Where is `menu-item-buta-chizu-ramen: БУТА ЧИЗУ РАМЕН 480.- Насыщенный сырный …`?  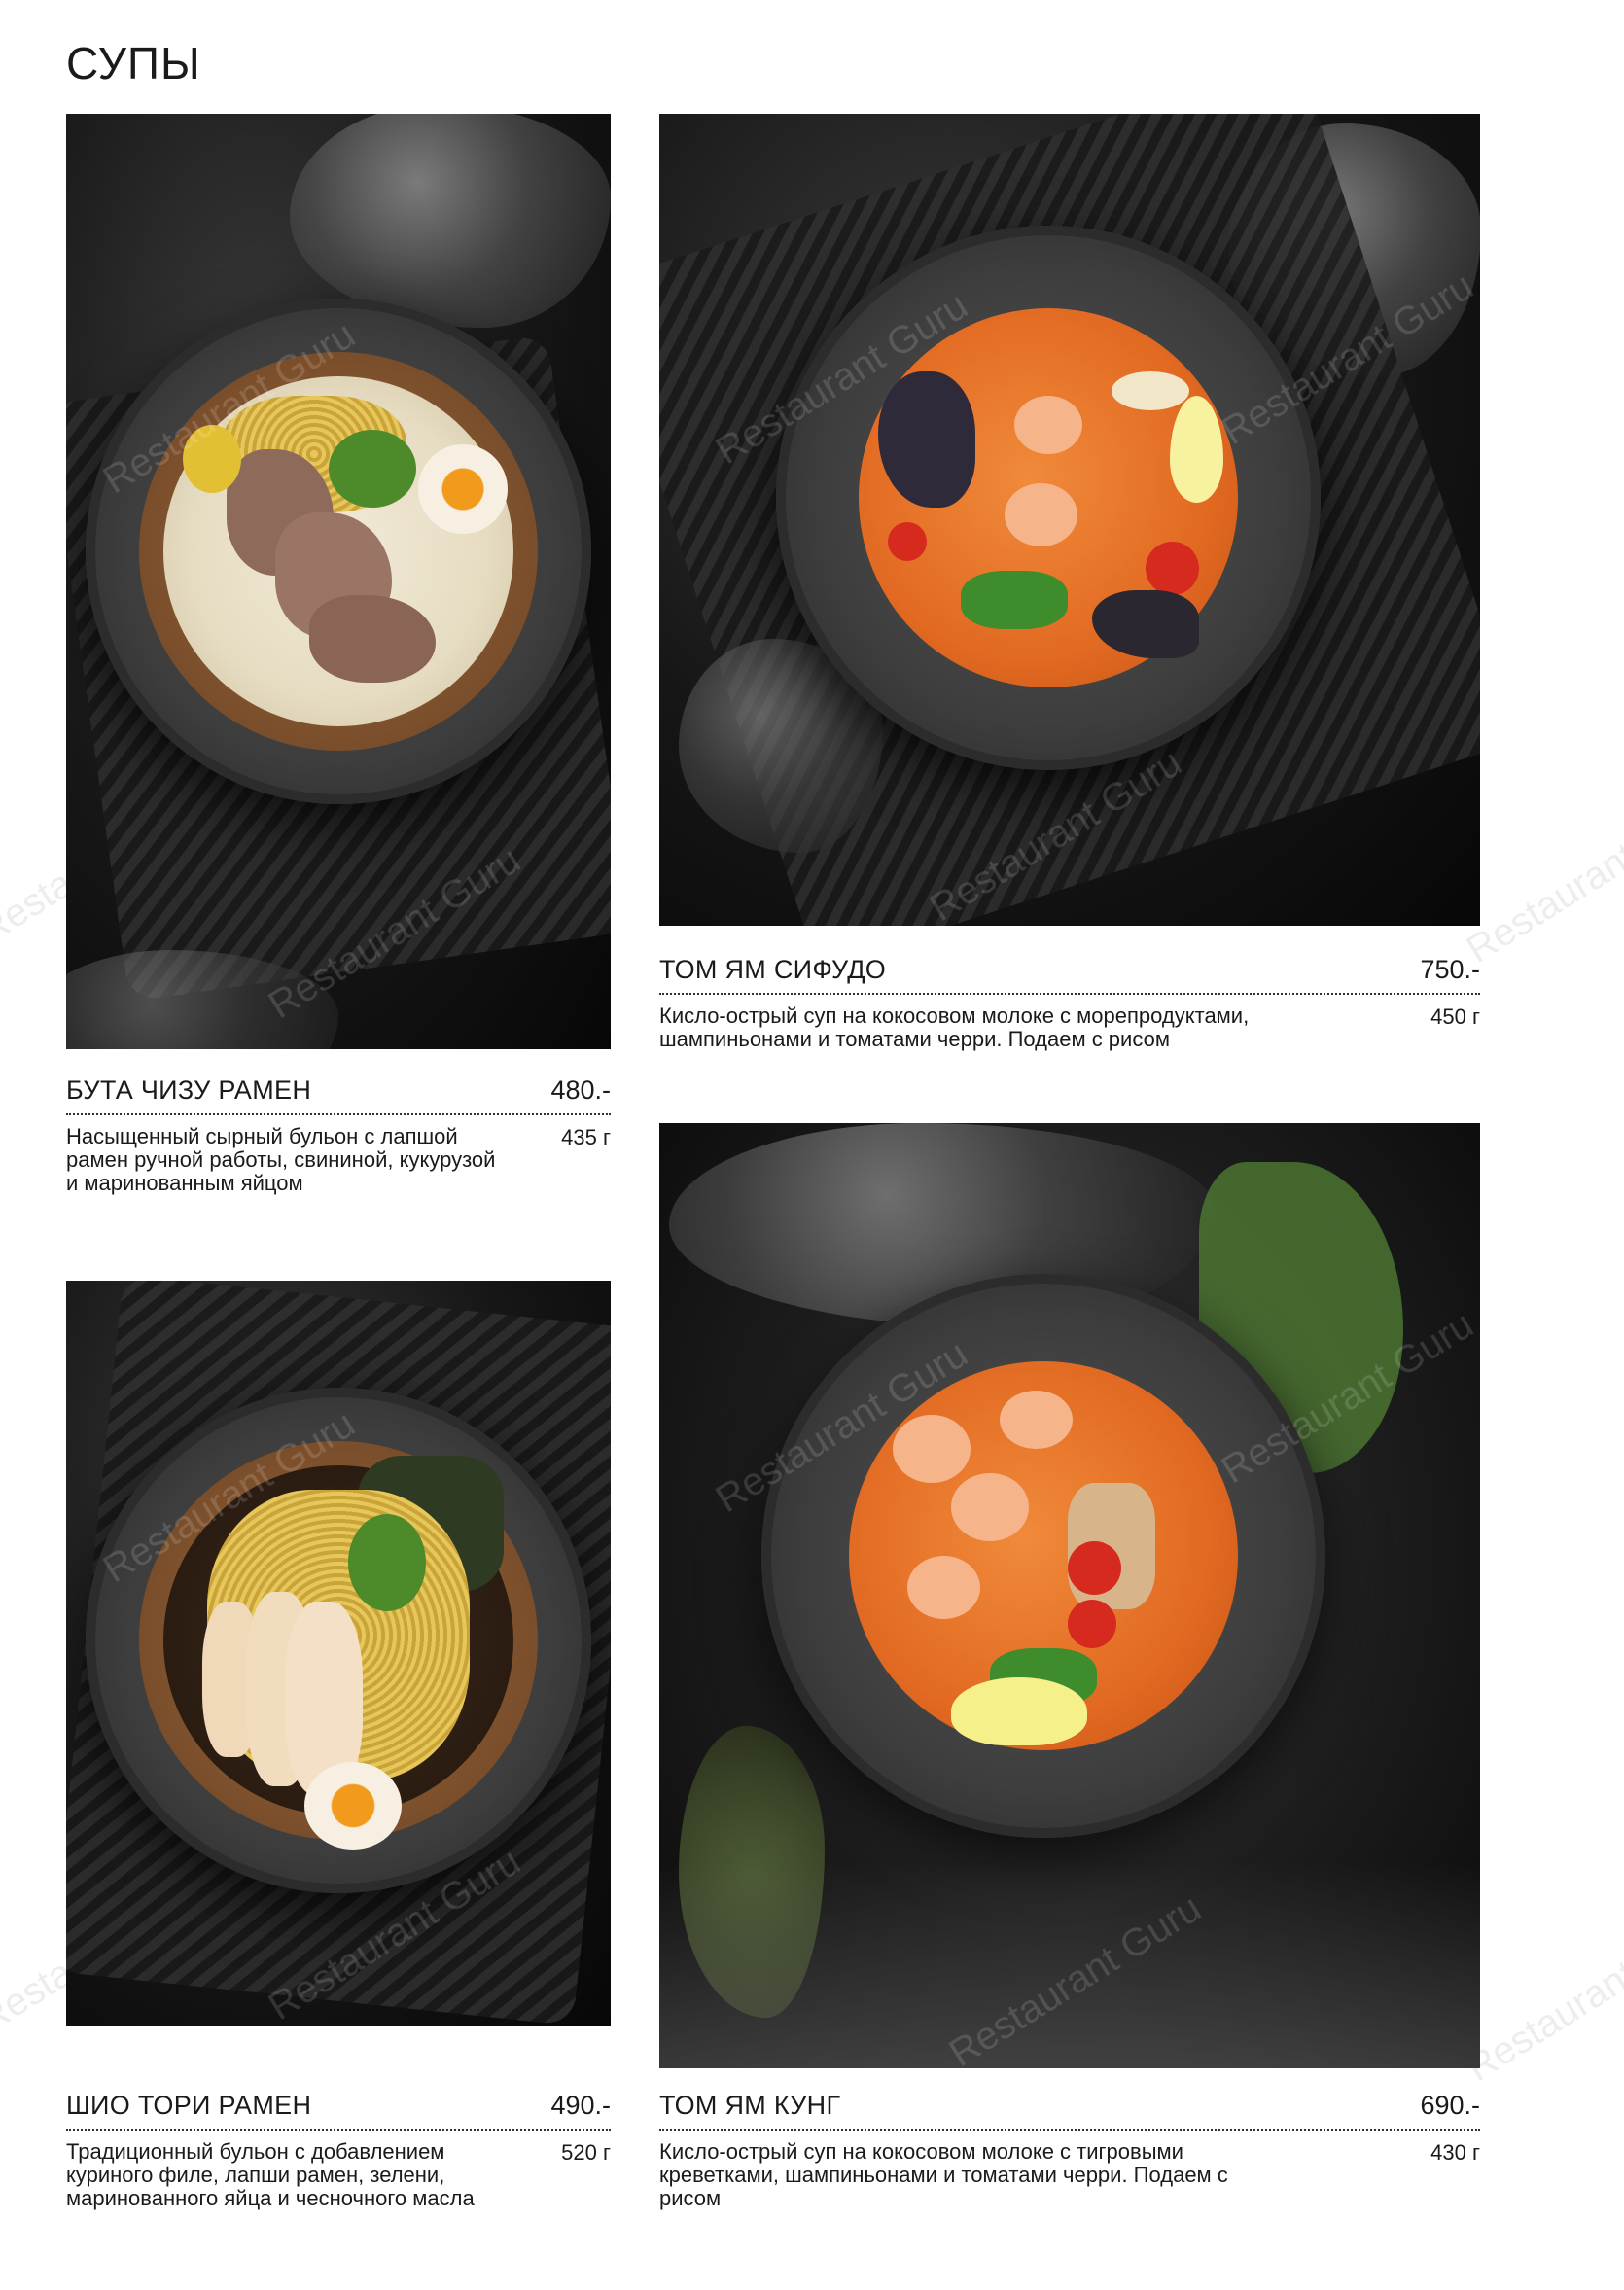
menu-item-buta-chizu-ramen: БУТА ЧИЗУ РАМЕН 480.- Насыщенный сырный … is located at coordinates (338, 1135).